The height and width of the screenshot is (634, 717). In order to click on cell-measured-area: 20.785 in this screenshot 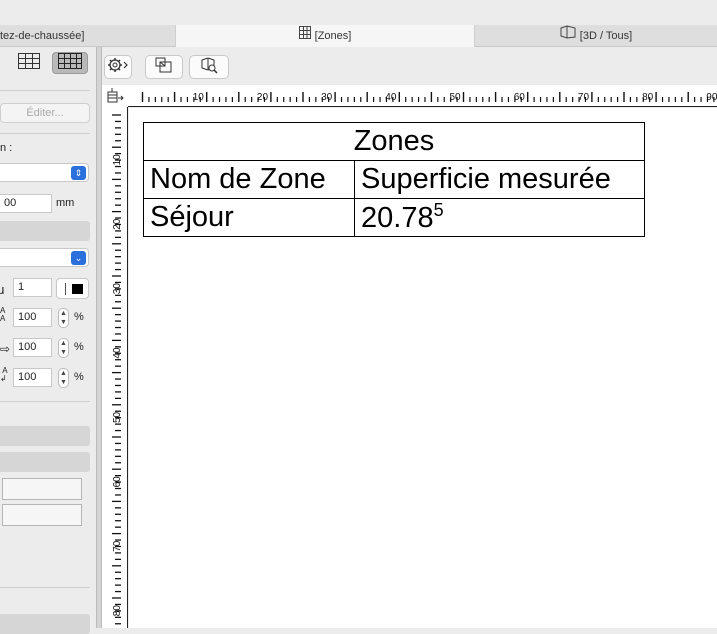, I will do `click(499, 217)`.